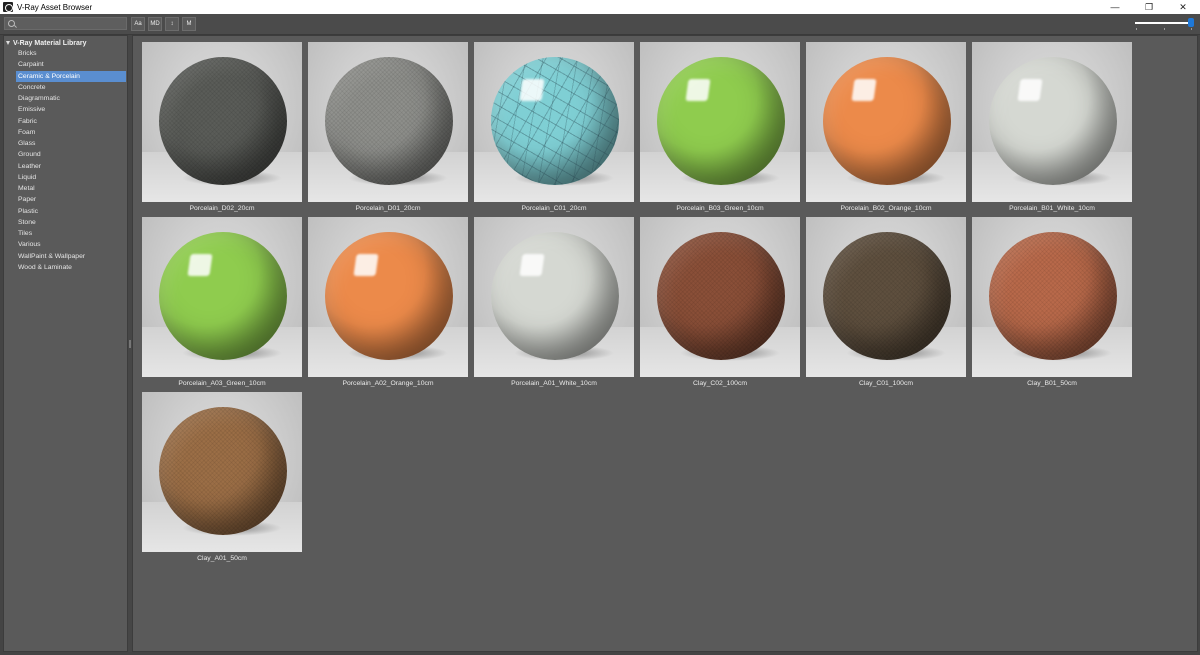  What do you see at coordinates (1191, 22) in the screenshot?
I see `slider-thumb` at bounding box center [1191, 22].